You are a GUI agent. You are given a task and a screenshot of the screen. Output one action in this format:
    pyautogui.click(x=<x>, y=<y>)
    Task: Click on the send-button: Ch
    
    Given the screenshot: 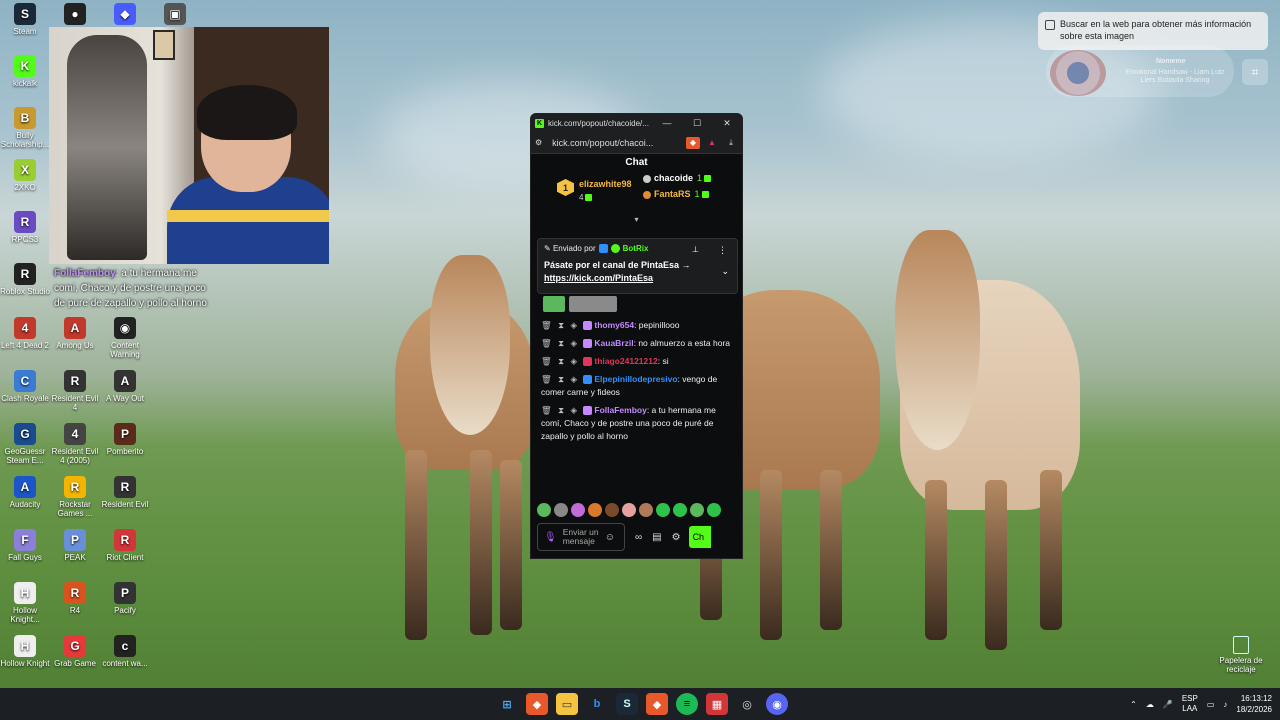 What is the action you would take?
    pyautogui.click(x=699, y=537)
    